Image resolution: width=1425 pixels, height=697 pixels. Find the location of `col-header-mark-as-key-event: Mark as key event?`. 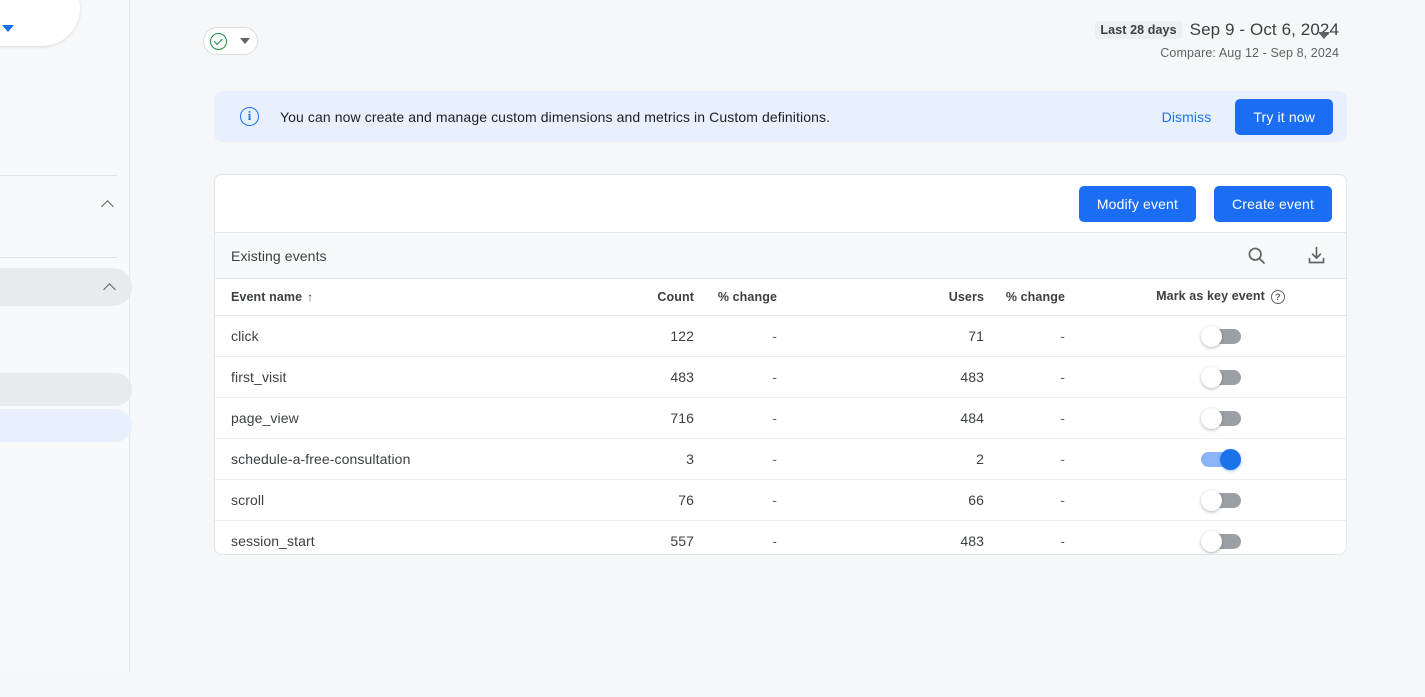

col-header-mark-as-key-event: Mark as key event? is located at coordinates (1220, 297).